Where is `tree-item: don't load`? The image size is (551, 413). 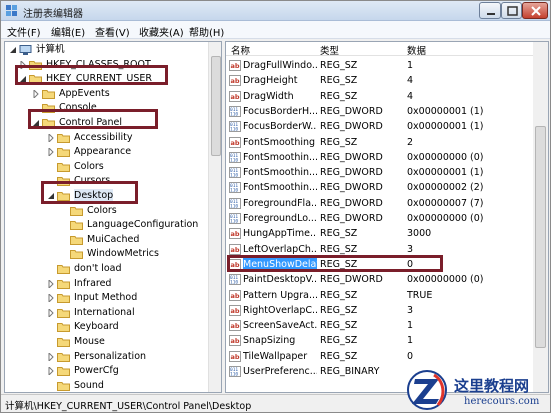 tree-item: don't load is located at coordinates (126, 269).